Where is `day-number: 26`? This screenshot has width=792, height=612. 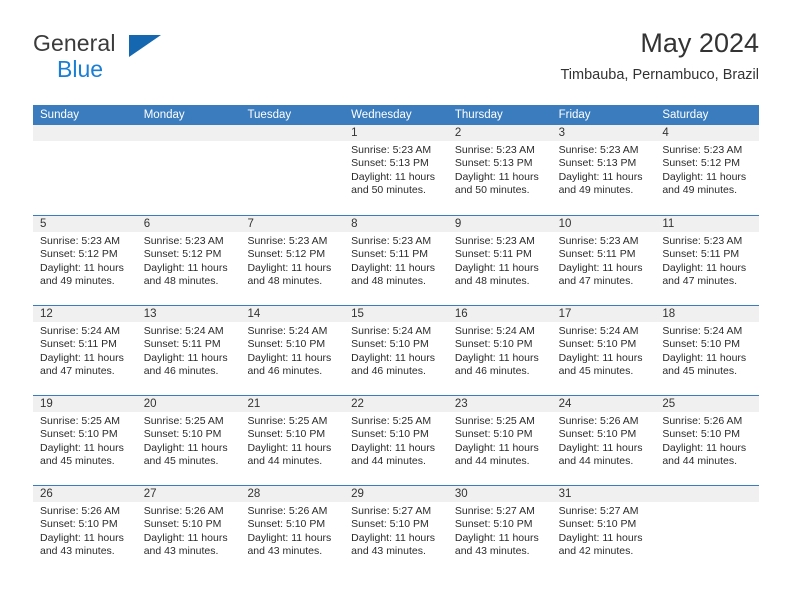
day-number: 26 is located at coordinates (85, 494).